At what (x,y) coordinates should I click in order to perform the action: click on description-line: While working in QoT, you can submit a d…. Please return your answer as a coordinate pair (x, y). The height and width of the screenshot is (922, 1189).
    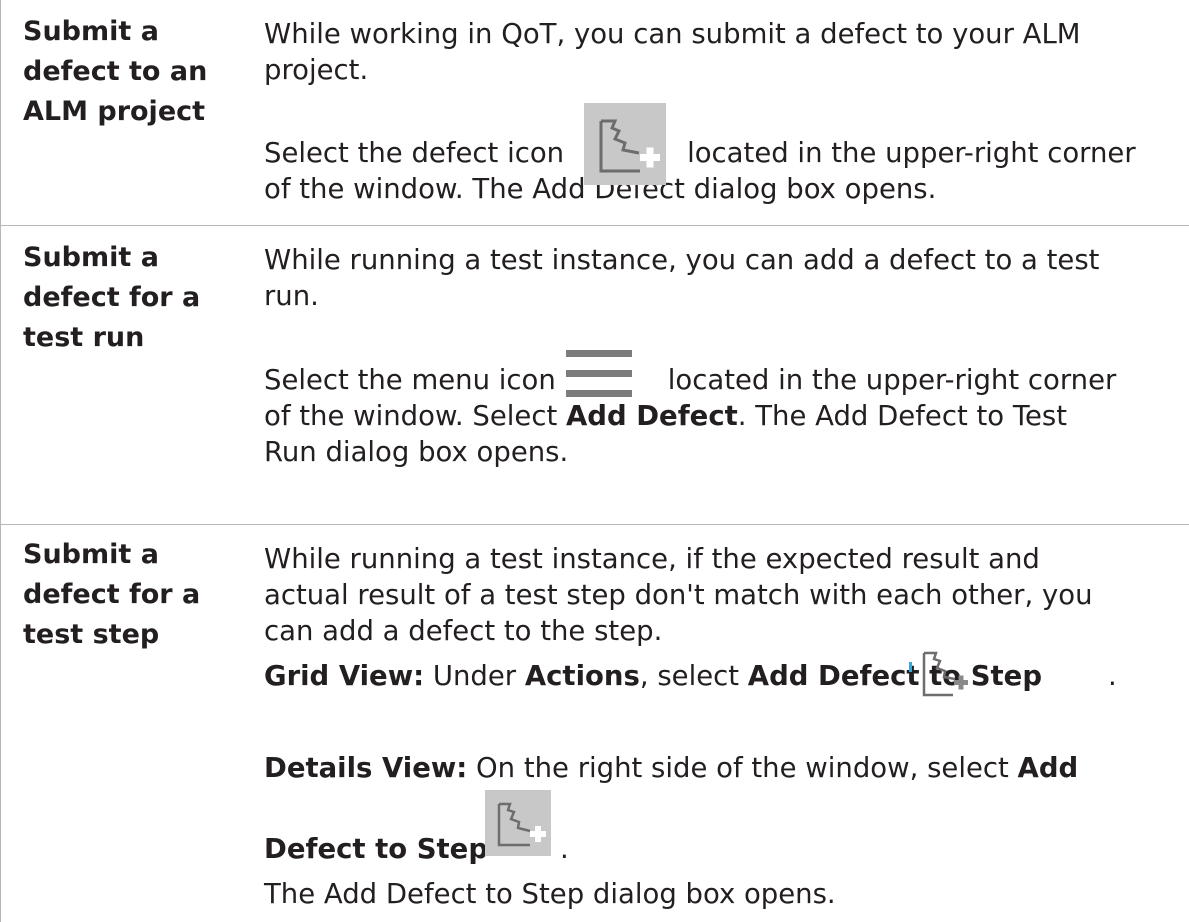
    Looking at the image, I should click on (672, 34).